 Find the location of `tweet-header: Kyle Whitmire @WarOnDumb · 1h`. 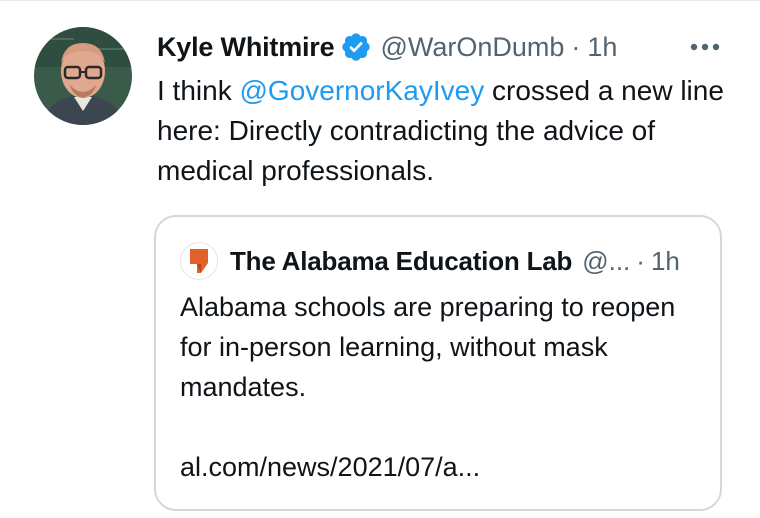

tweet-header: Kyle Whitmire @WarOnDumb · 1h is located at coordinates (447, 47).